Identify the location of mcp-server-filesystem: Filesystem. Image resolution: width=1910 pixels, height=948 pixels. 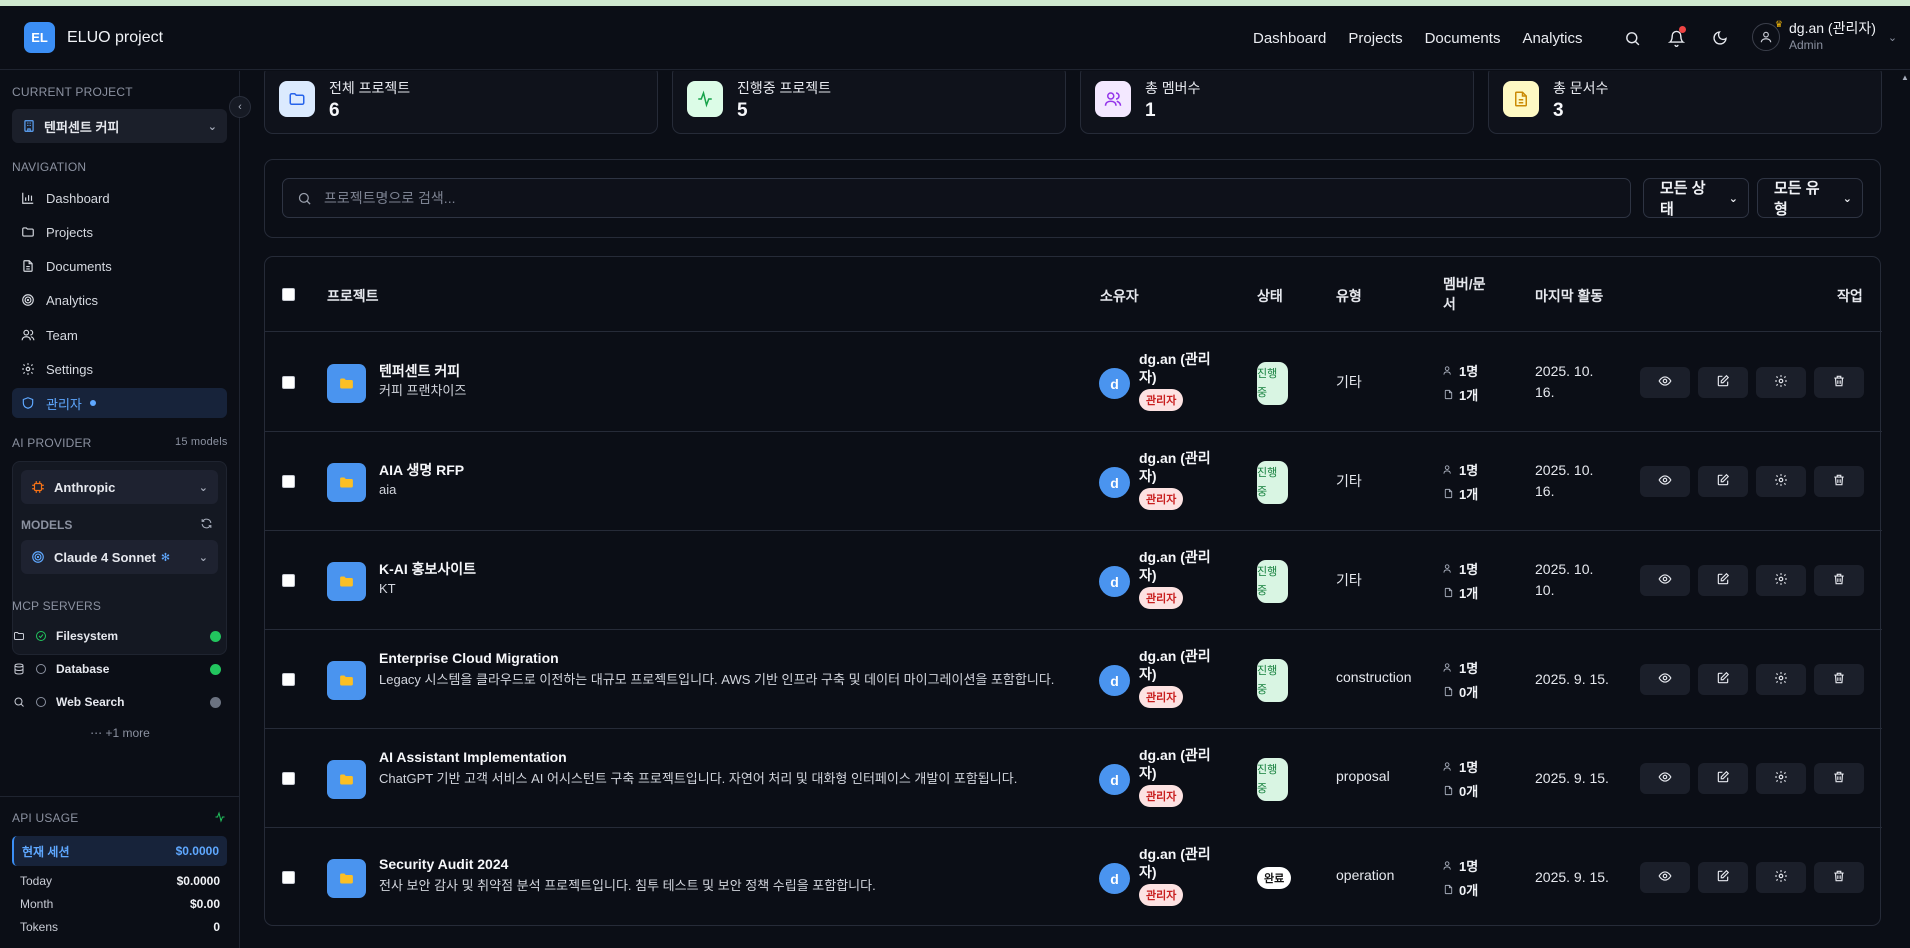
(119, 636).